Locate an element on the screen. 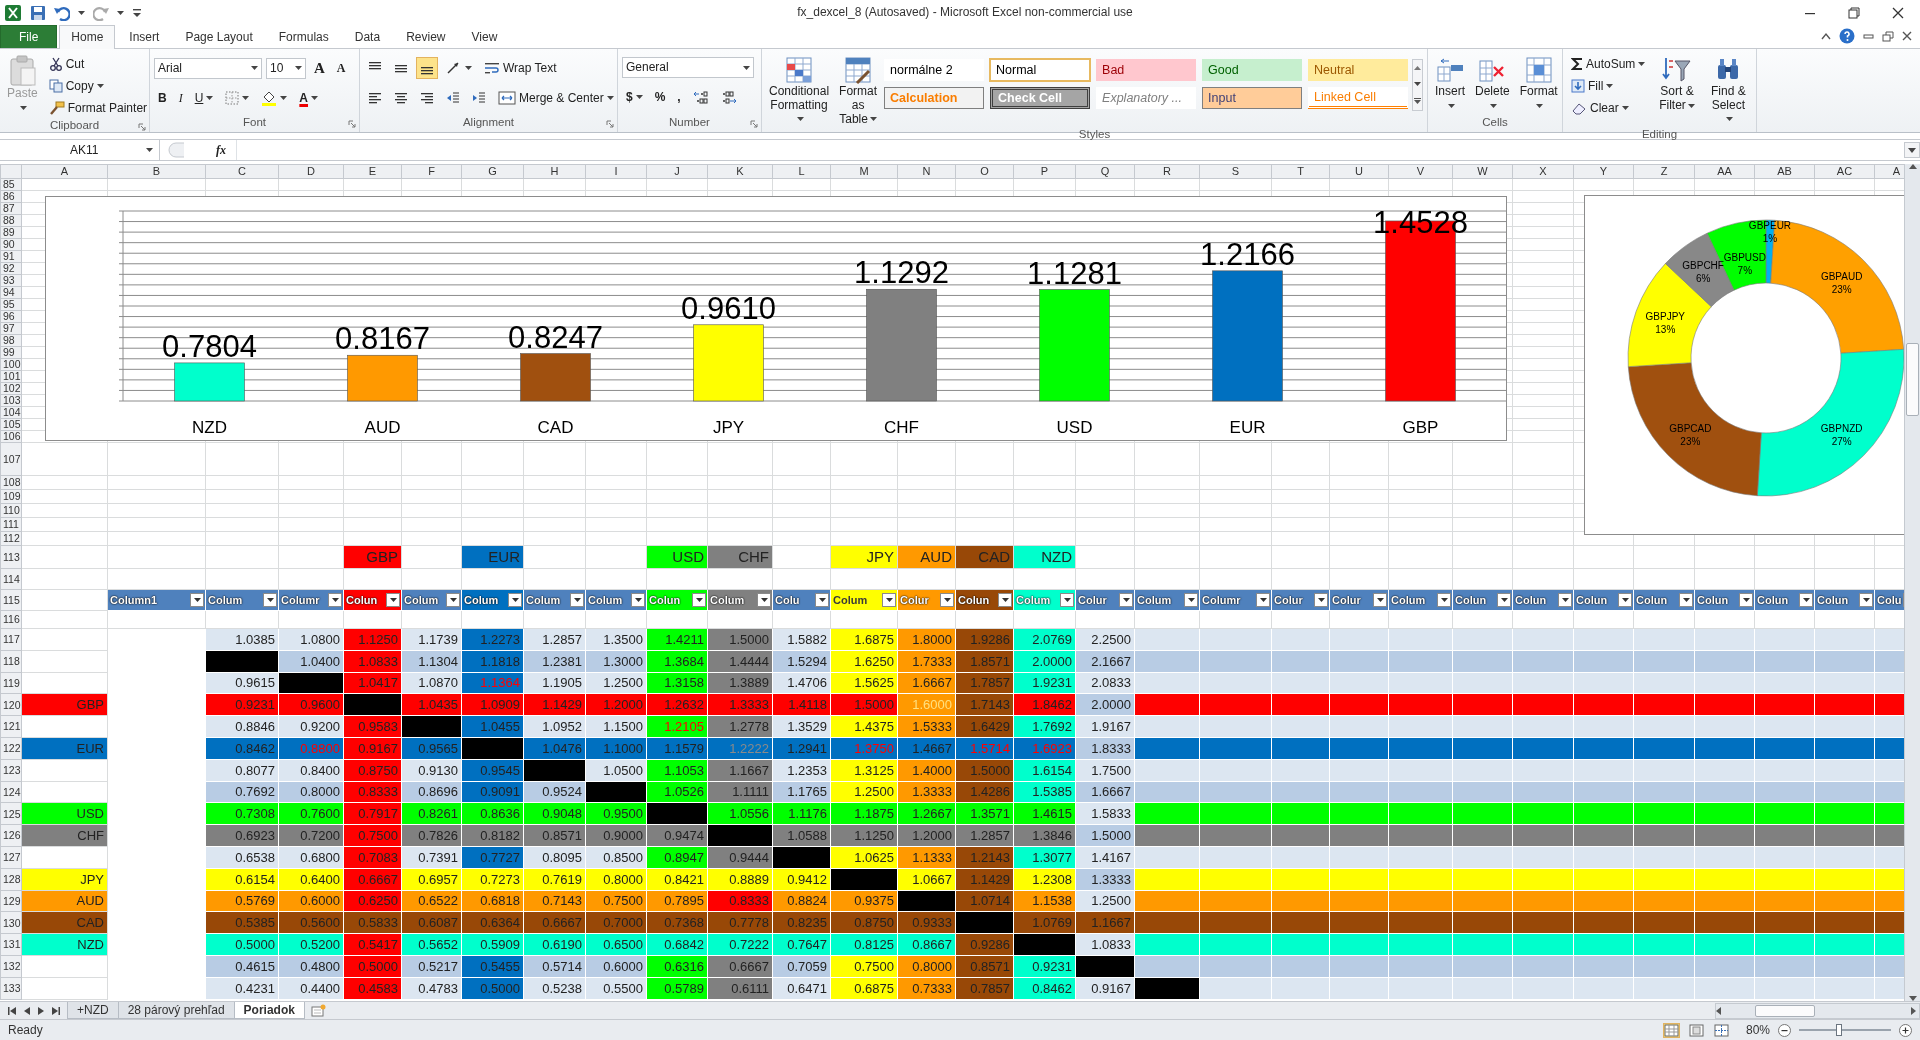 This screenshot has height=1040, width=1920. cell-style: Good is located at coordinates (1252, 70).